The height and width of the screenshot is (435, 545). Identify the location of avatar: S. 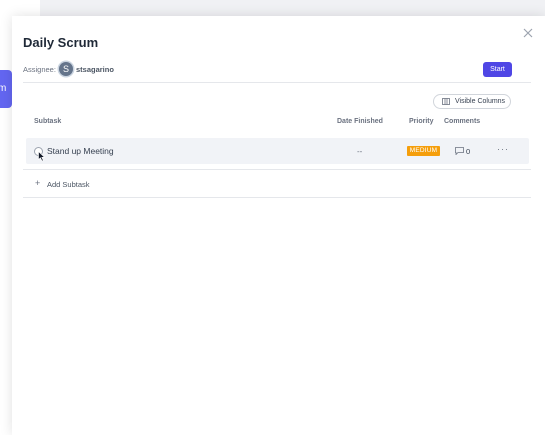
(66, 69).